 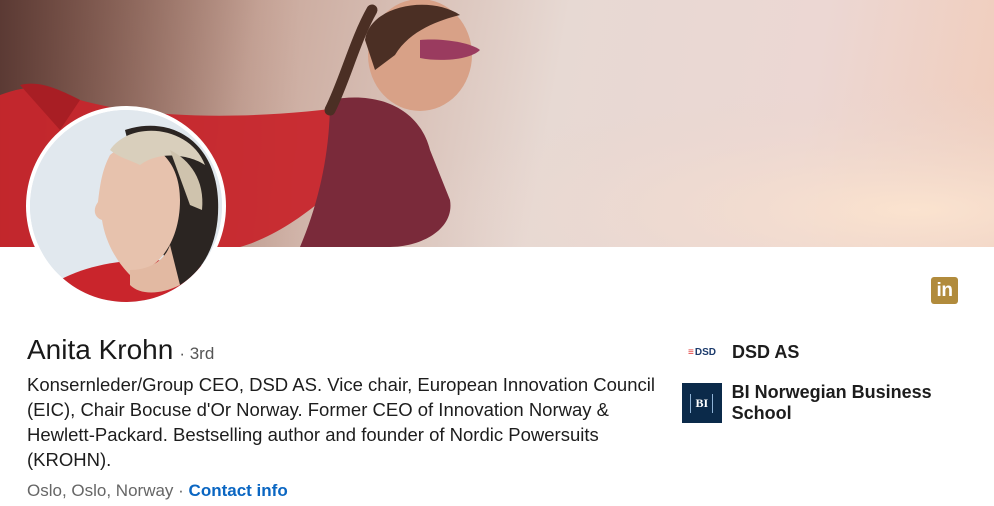 I want to click on dsd-logo-icon: ≡ DSD, so click(x=702, y=352).